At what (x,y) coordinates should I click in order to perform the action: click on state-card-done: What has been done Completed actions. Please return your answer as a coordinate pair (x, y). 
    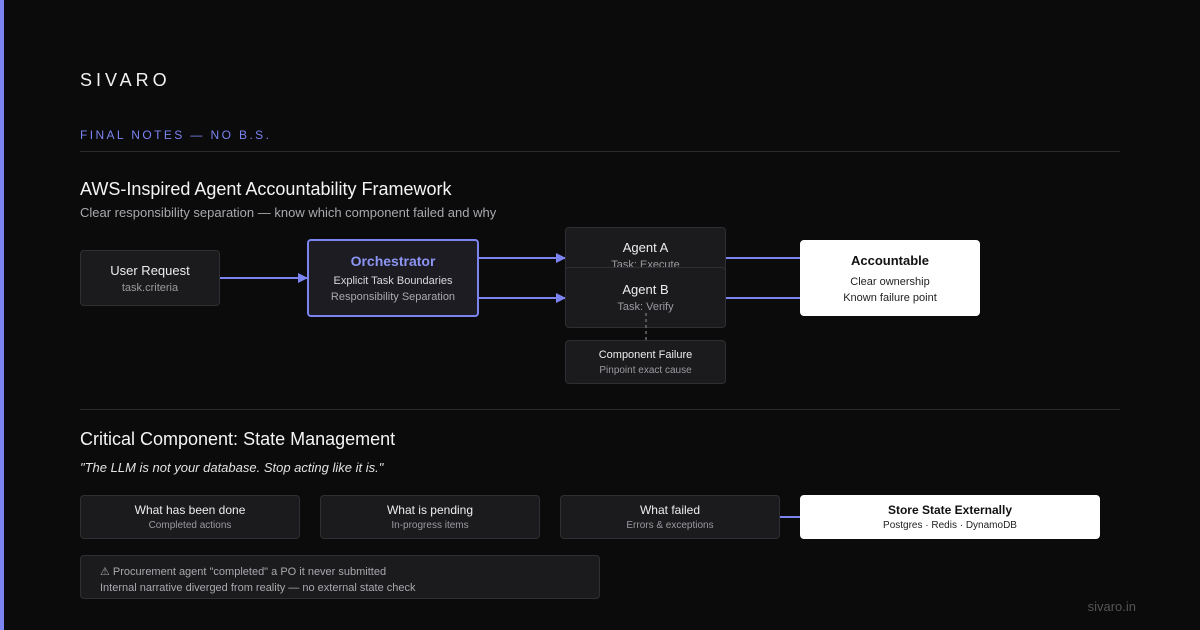
    Looking at the image, I should click on (190, 517).